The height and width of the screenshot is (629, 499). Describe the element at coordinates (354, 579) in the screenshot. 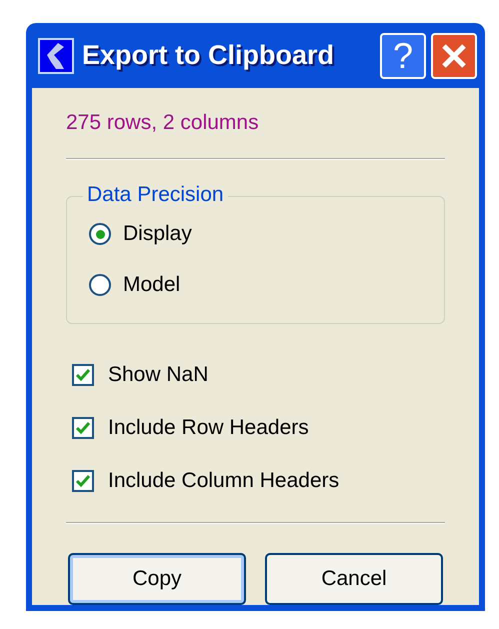

I see `dialog-button: Cancel` at that location.